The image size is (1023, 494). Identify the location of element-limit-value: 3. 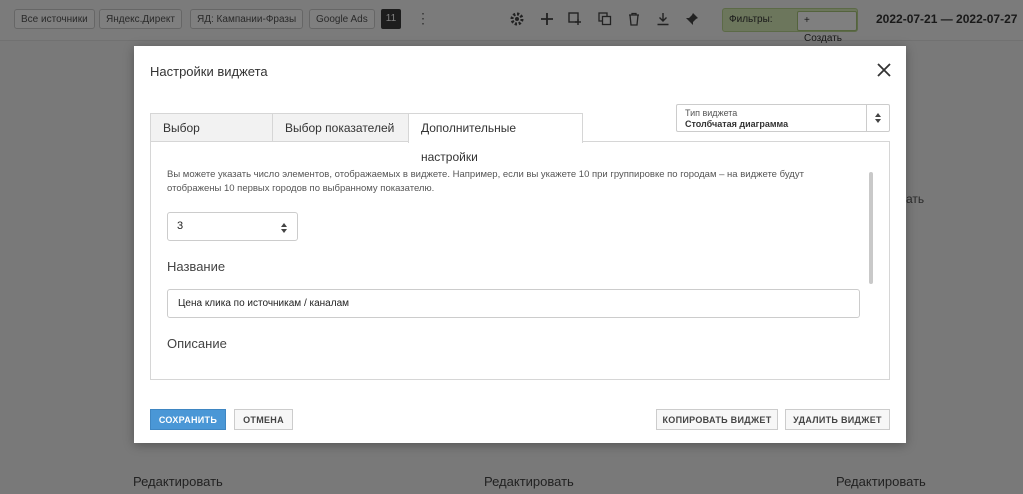
(180, 226).